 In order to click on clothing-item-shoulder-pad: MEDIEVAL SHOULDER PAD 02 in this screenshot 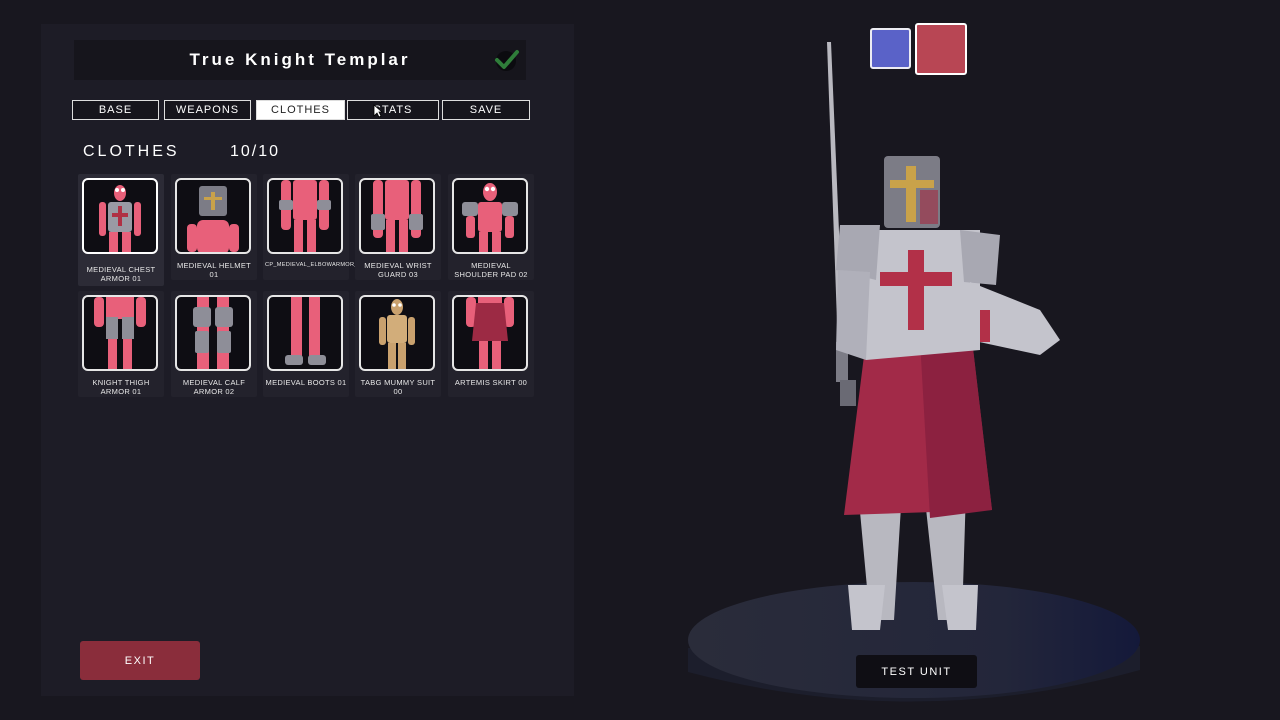, I will do `click(491, 227)`.